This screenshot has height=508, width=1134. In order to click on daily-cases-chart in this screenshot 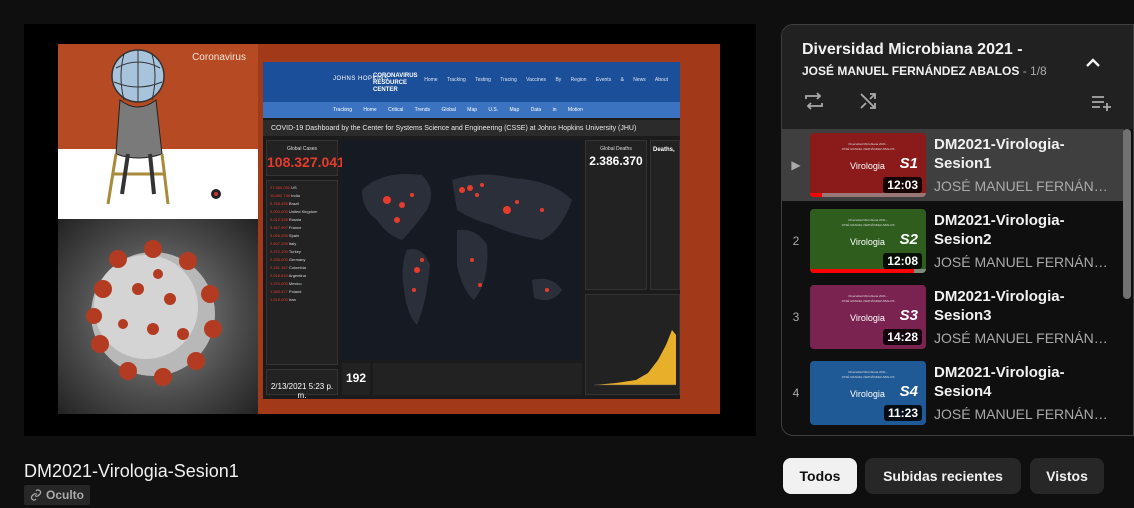, I will do `click(632, 344)`.